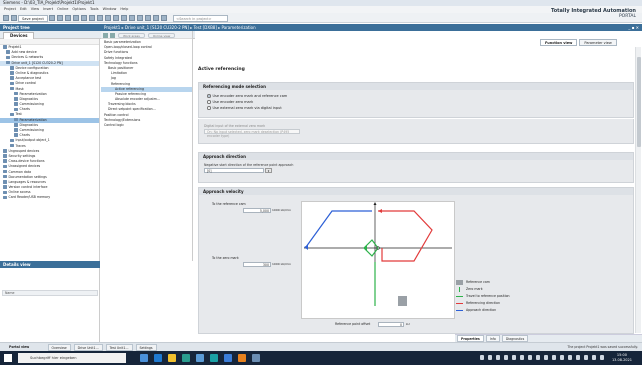  I want to click on tia-portal-taskbar-icon, so click(214, 358).